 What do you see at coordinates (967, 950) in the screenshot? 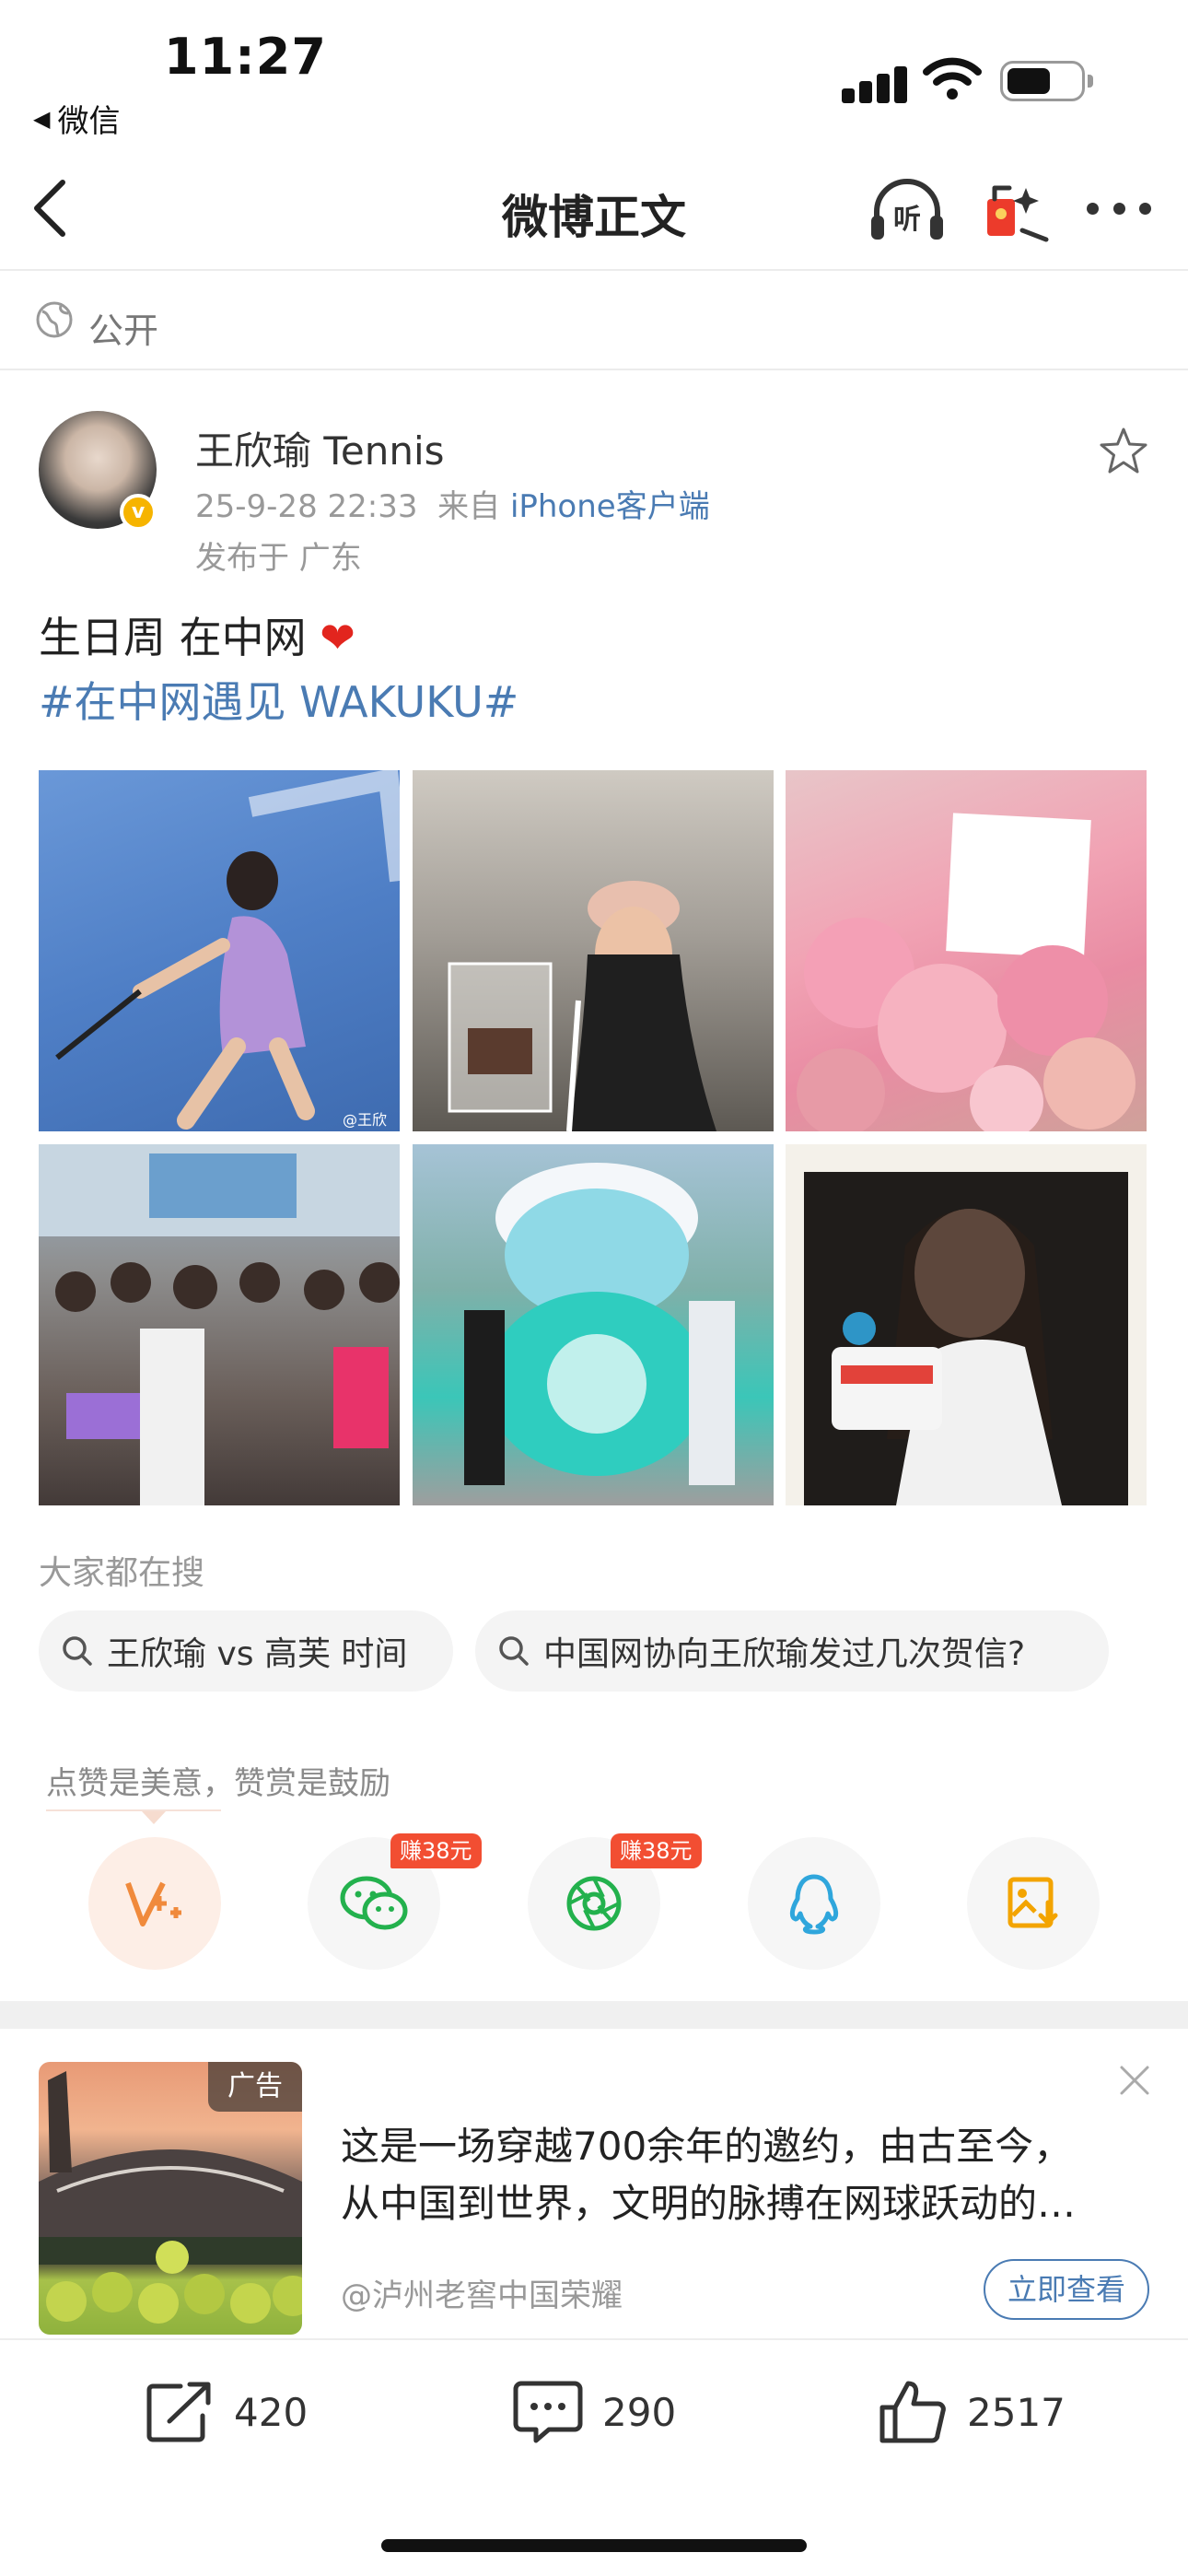
I see `photo-3-flower-bouquet` at bounding box center [967, 950].